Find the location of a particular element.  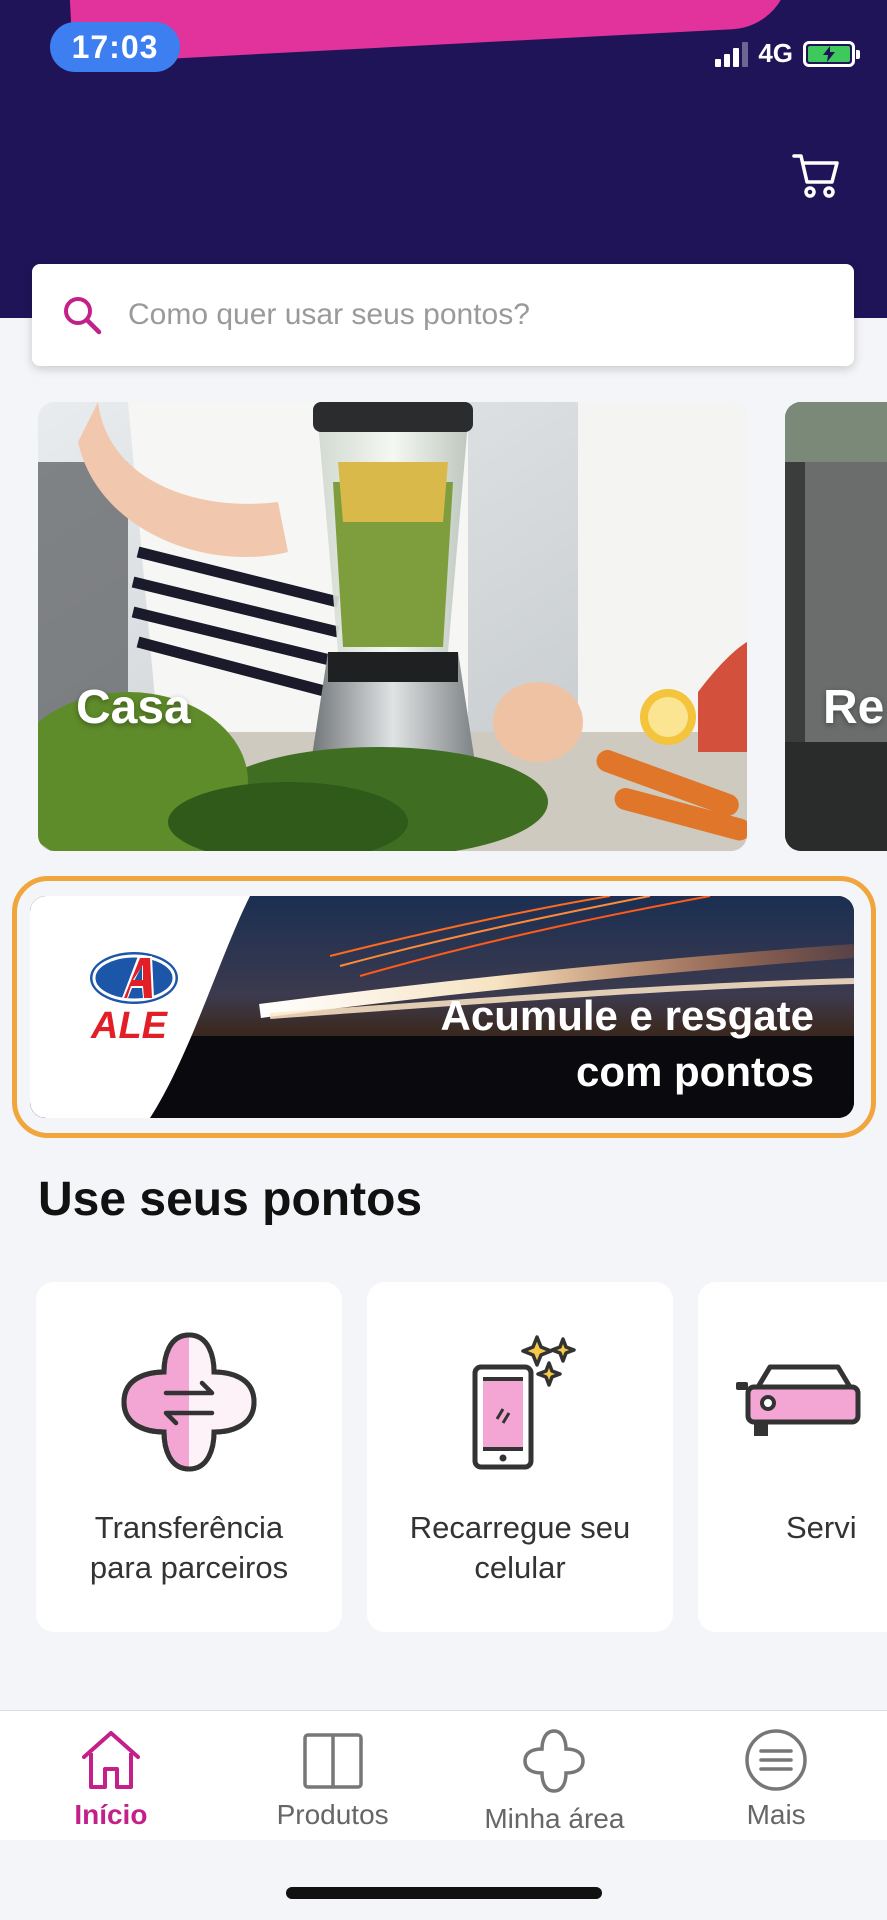

status-indicators: 4G is located at coordinates (787, 53).